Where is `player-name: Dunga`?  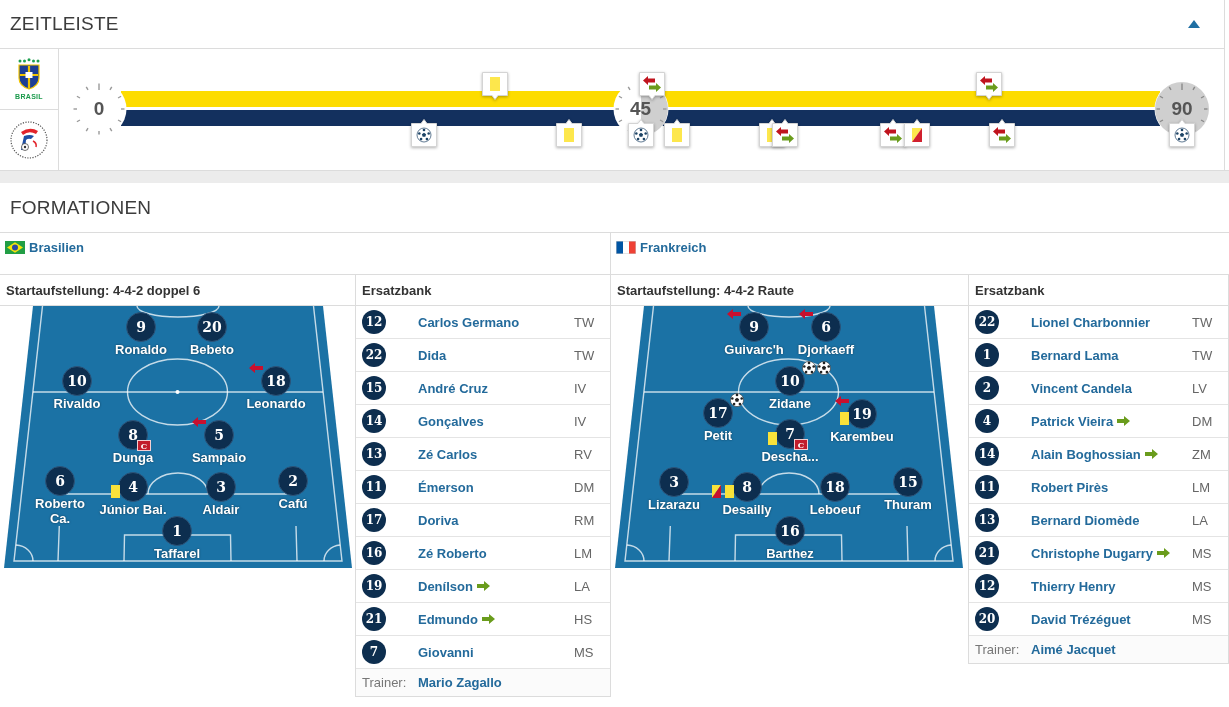
player-name: Dunga is located at coordinates (133, 457).